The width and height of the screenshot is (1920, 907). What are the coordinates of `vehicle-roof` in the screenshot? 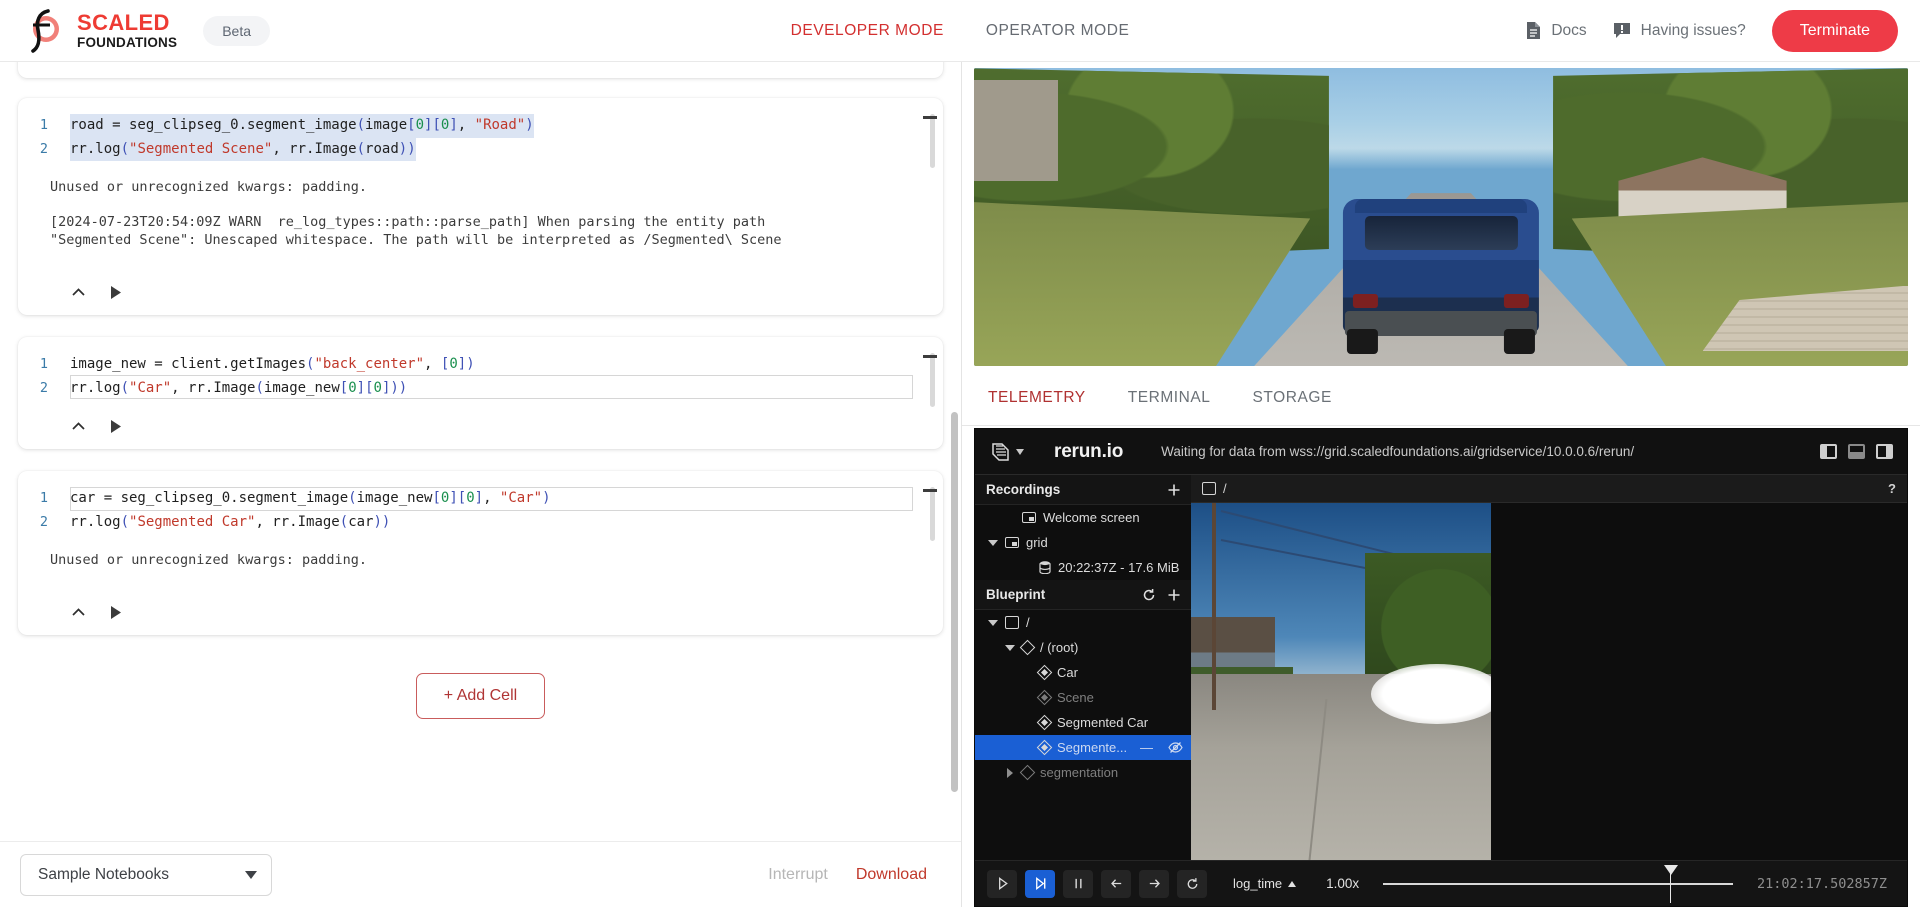 It's located at (1441, 206).